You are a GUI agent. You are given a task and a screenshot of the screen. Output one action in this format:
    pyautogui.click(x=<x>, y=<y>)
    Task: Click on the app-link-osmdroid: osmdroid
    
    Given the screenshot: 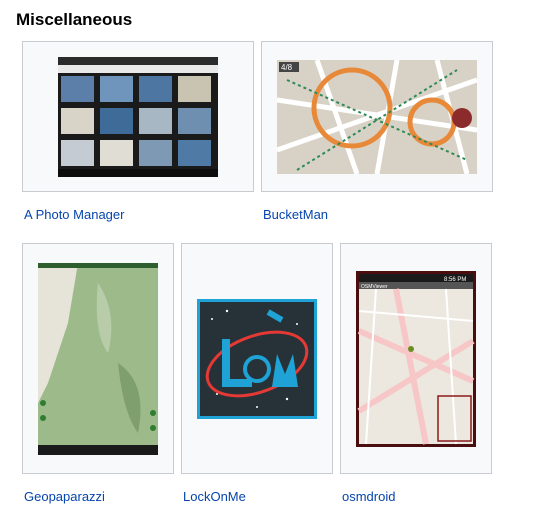 What is the action you would take?
    pyautogui.click(x=368, y=496)
    